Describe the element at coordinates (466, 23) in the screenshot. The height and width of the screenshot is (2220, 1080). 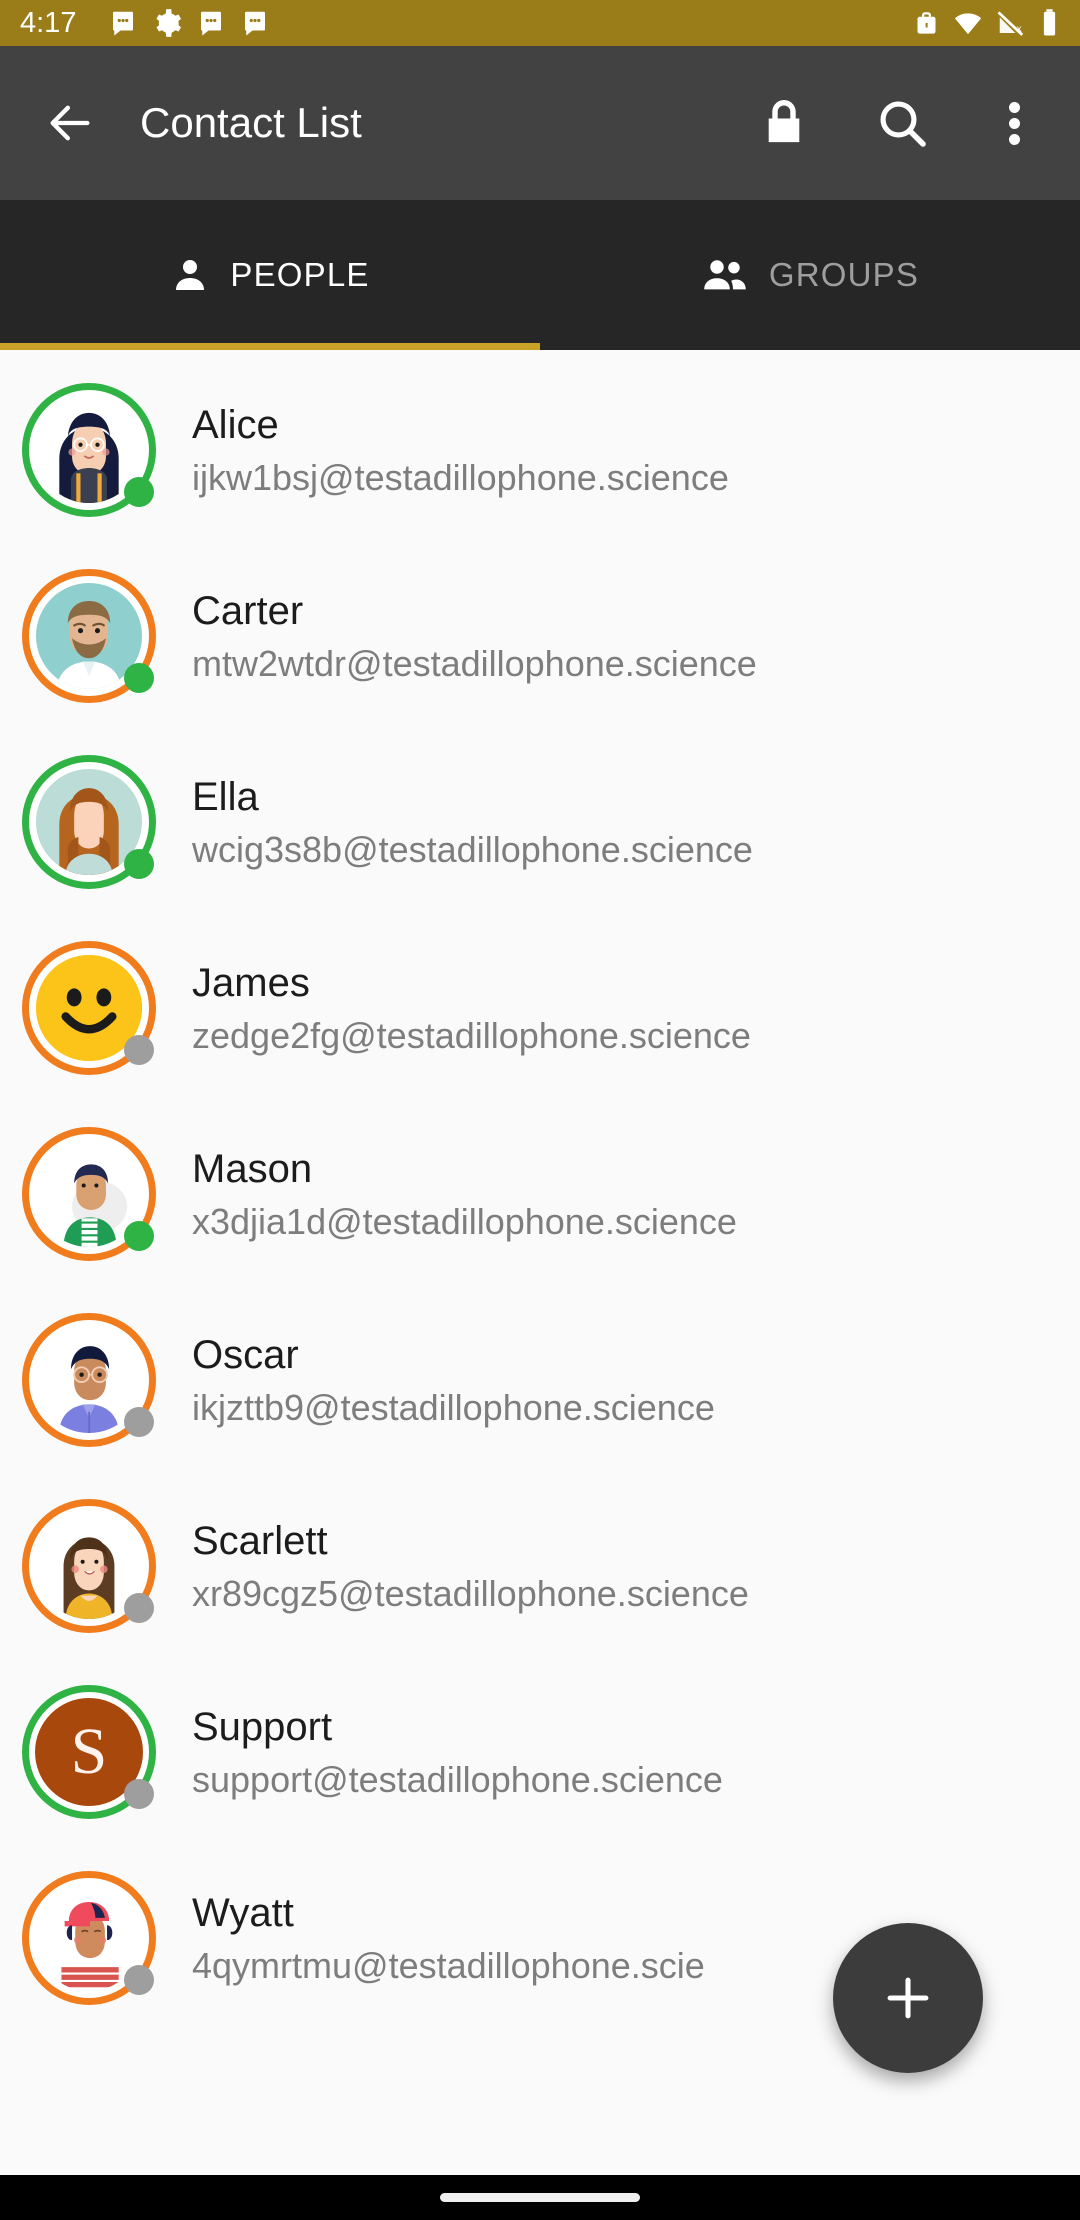
I see `status-bar-left: 4:17` at that location.